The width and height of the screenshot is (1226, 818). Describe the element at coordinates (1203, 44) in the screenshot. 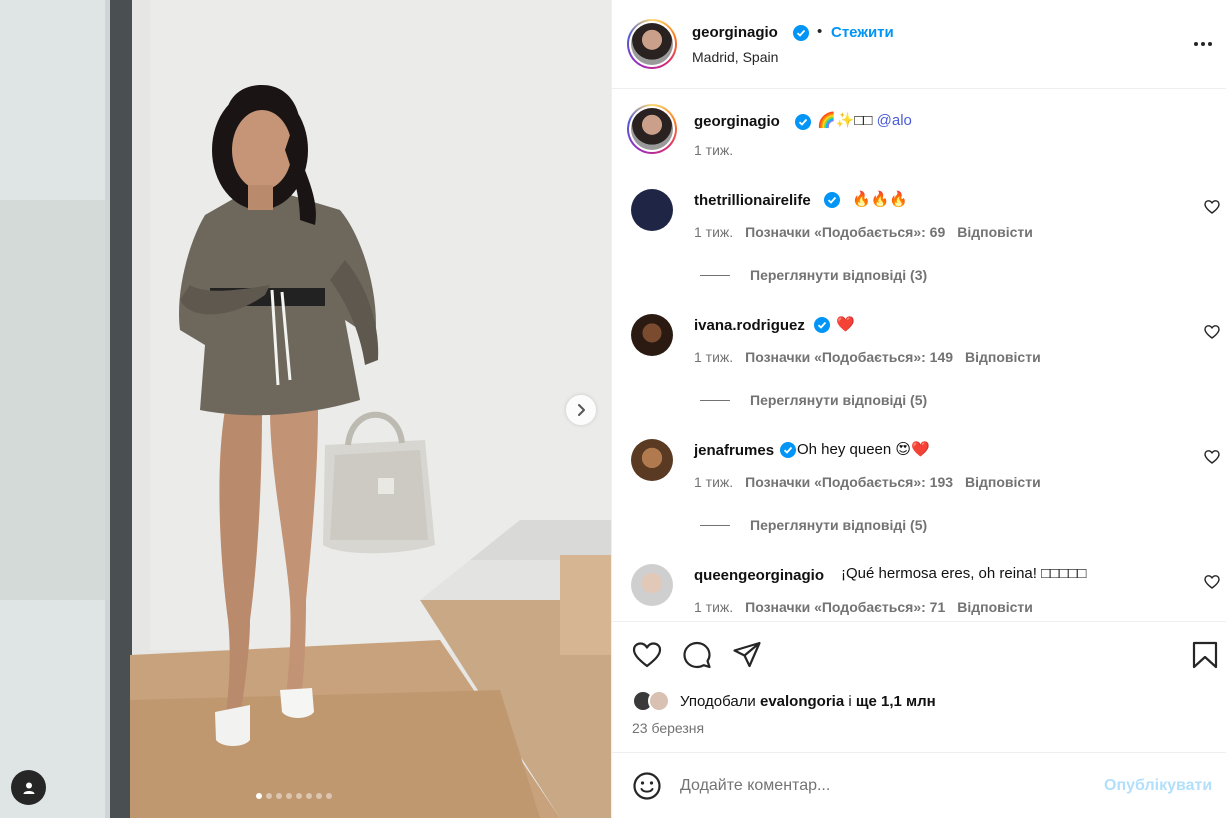

I see `more-options-button` at that location.